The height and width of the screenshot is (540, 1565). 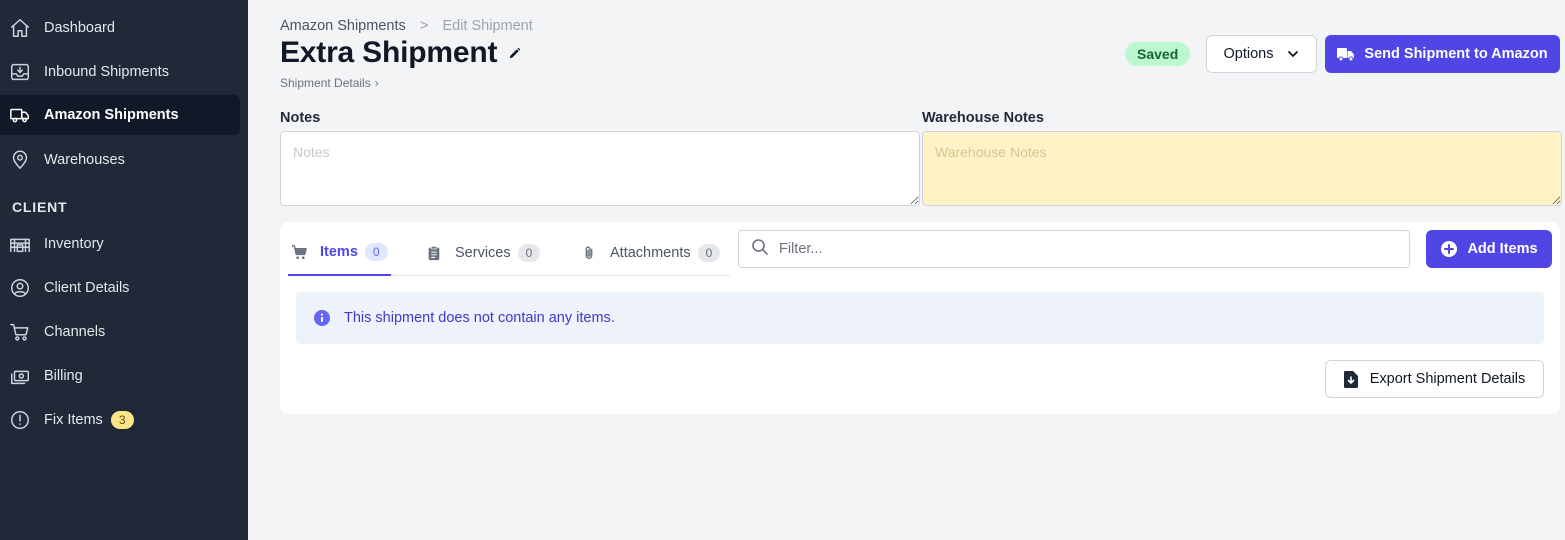 I want to click on tab-items-label: Items, so click(x=339, y=252).